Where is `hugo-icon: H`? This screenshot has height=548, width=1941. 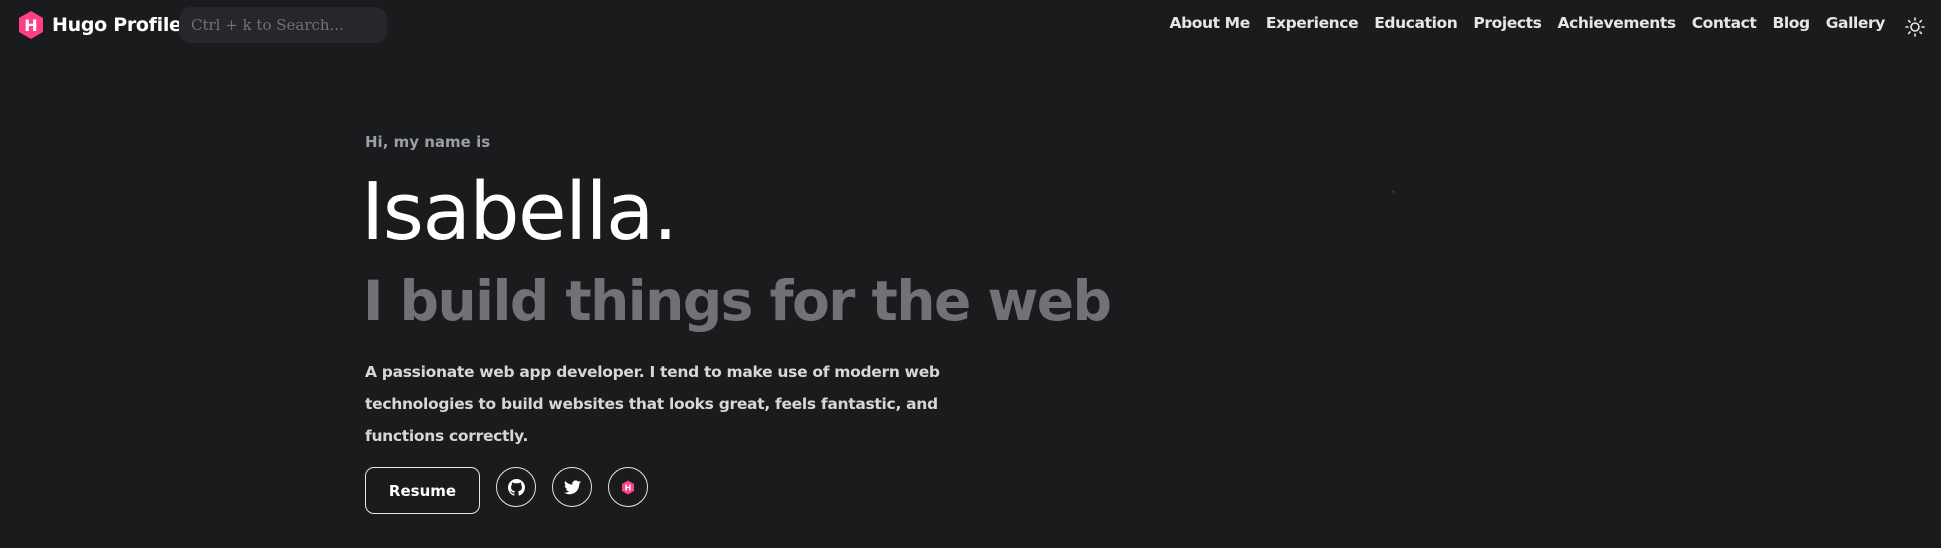 hugo-icon: H is located at coordinates (628, 487).